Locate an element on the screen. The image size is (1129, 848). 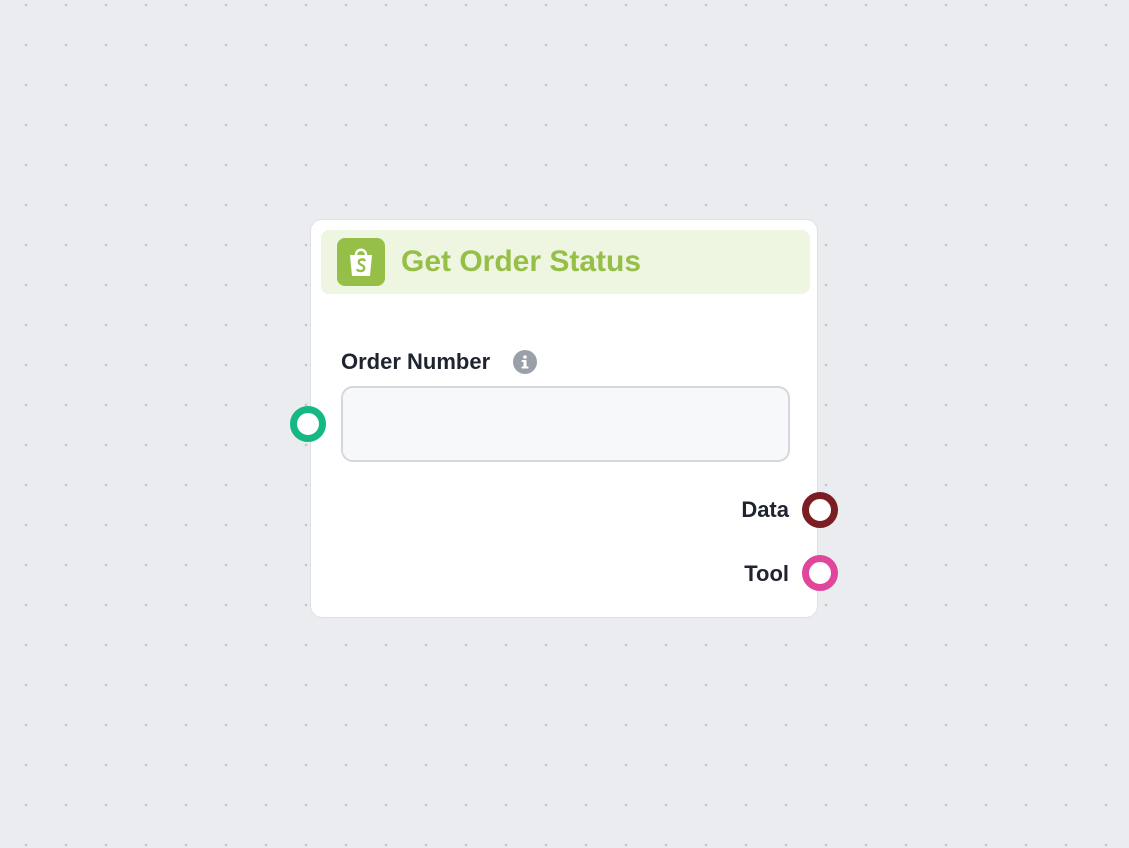
output-handle-data is located at coordinates (820, 510).